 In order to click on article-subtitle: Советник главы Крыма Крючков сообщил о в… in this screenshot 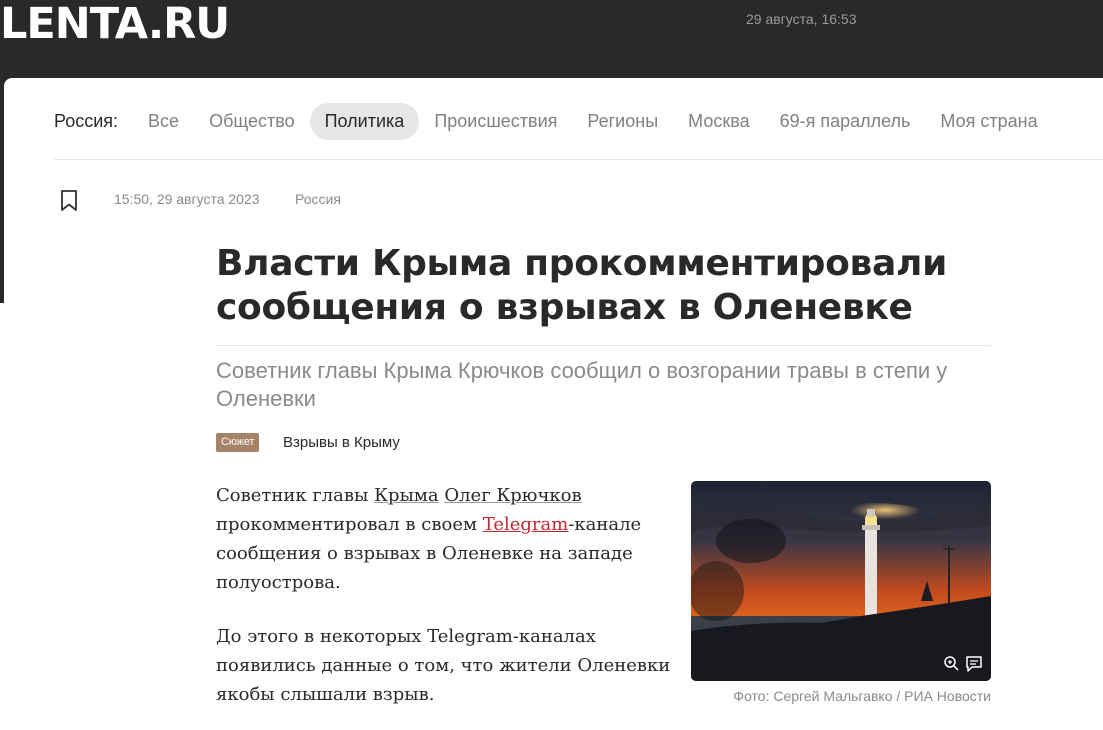, I will do `click(582, 384)`.